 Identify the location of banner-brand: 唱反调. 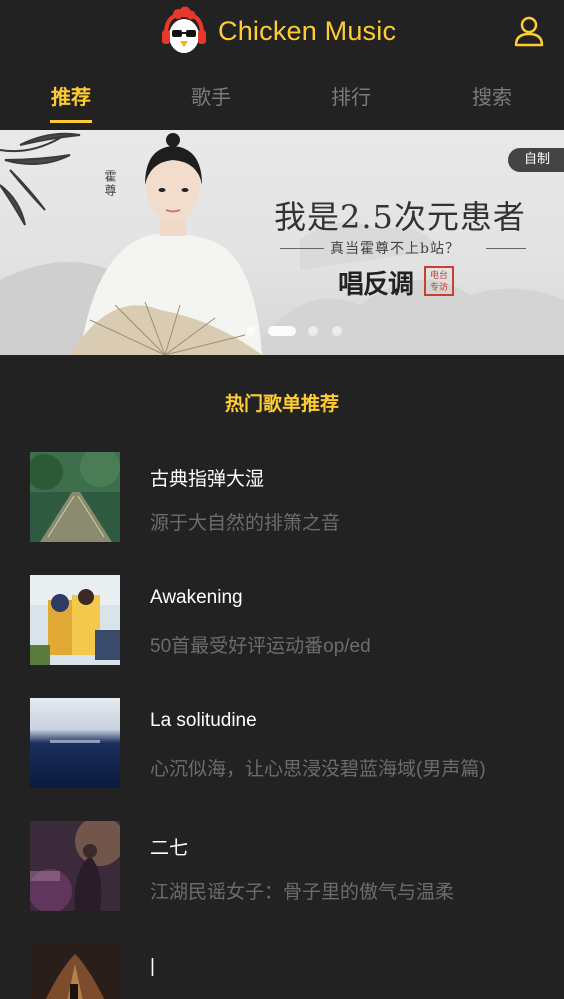
(376, 285).